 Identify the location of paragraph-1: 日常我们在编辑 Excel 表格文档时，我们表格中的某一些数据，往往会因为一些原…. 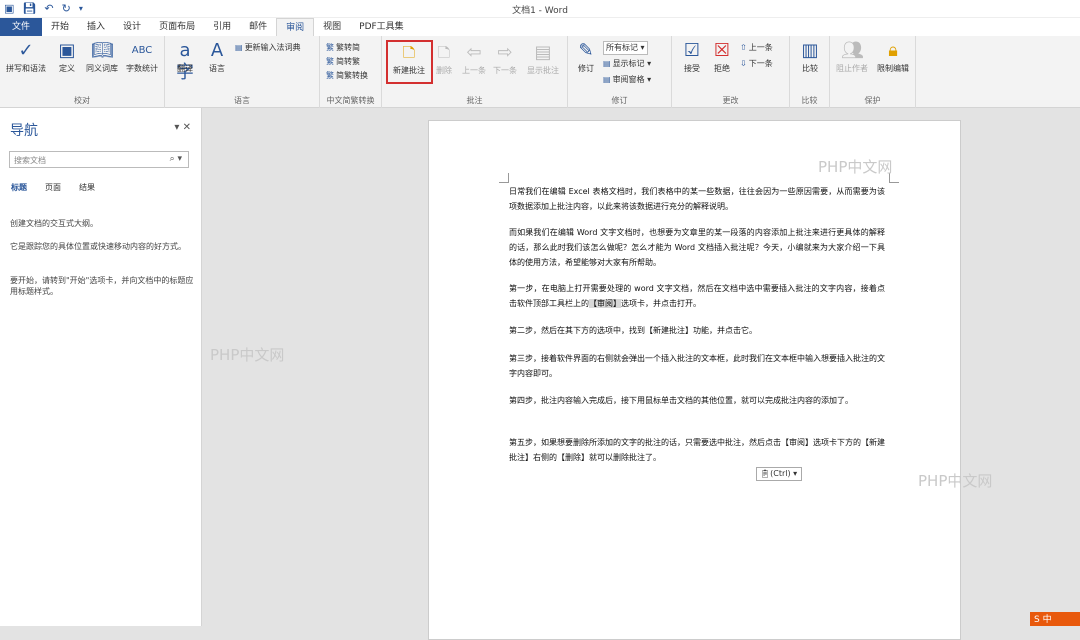
(697, 199).